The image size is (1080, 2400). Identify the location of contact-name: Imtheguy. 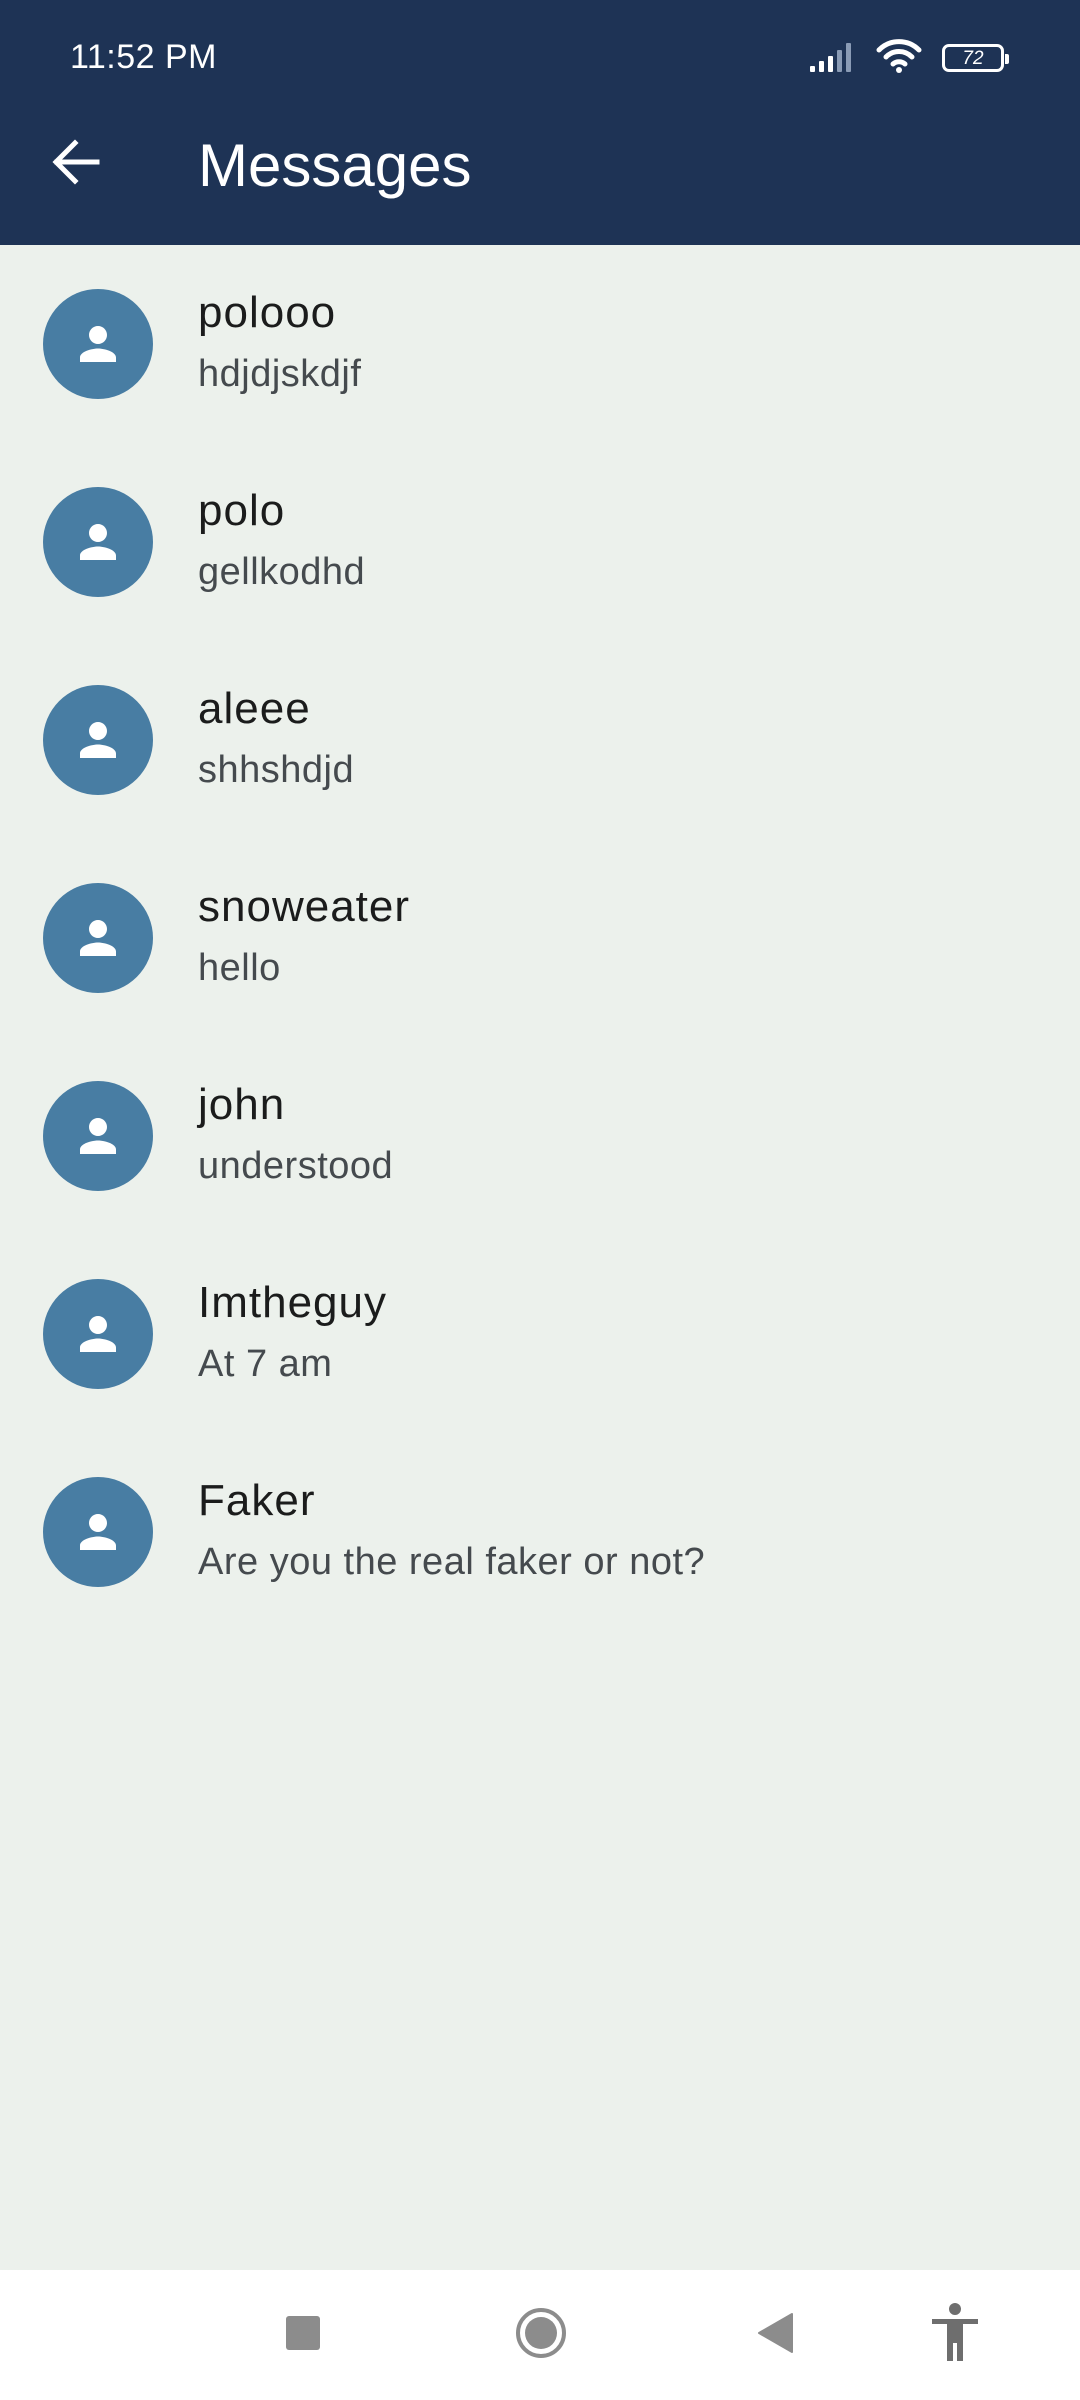
(292, 1302).